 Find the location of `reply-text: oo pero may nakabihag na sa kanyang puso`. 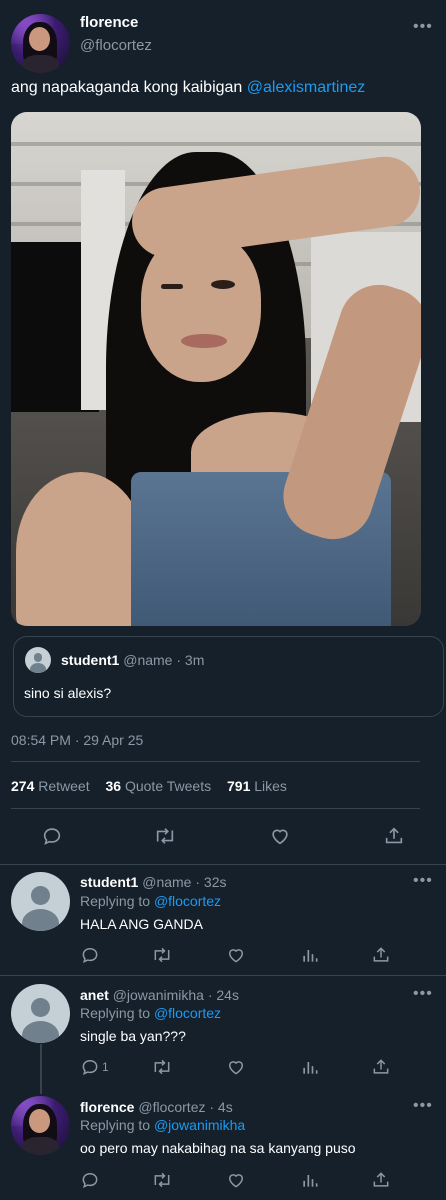

reply-text: oo pero may nakabihag na sa kanyang puso is located at coordinates (218, 1148).